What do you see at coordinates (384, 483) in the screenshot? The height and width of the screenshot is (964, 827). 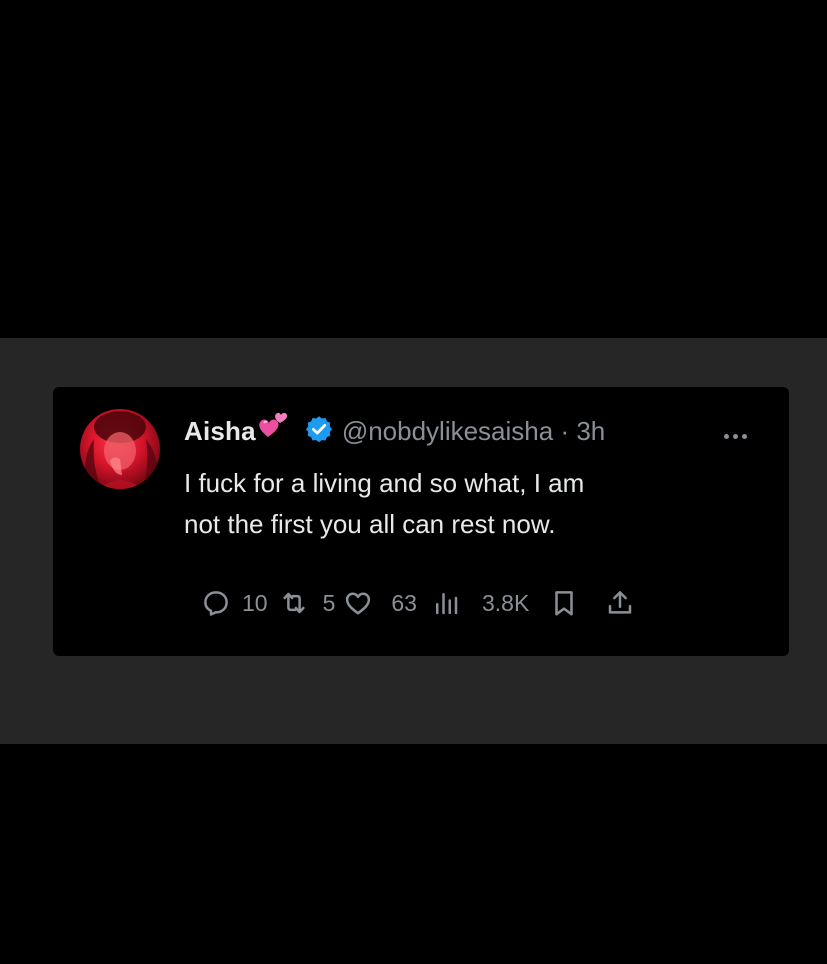 I see `tweet-text-line: I fuck for a living and so what, I am` at bounding box center [384, 483].